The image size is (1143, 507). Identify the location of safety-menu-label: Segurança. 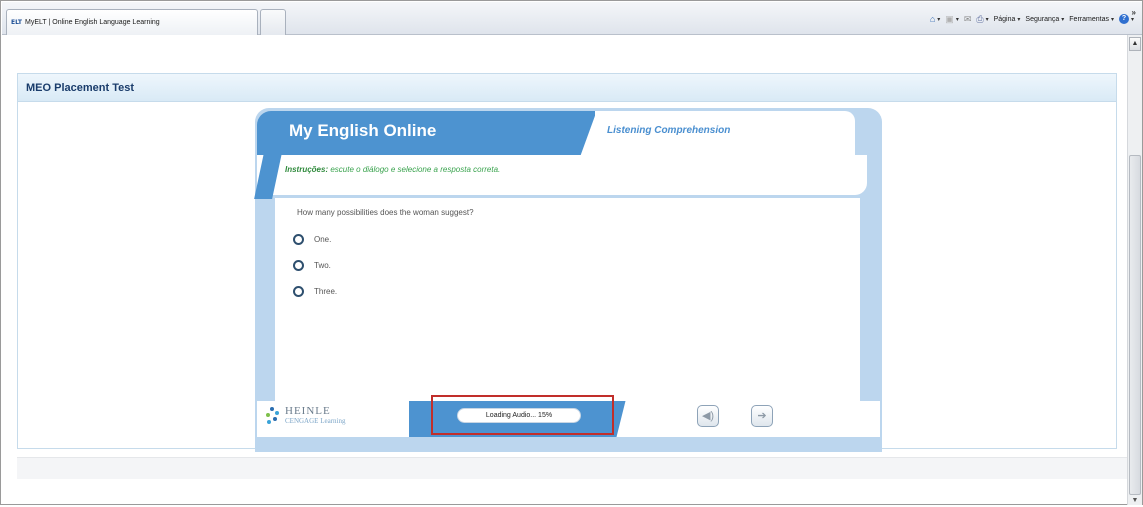
(1042, 19).